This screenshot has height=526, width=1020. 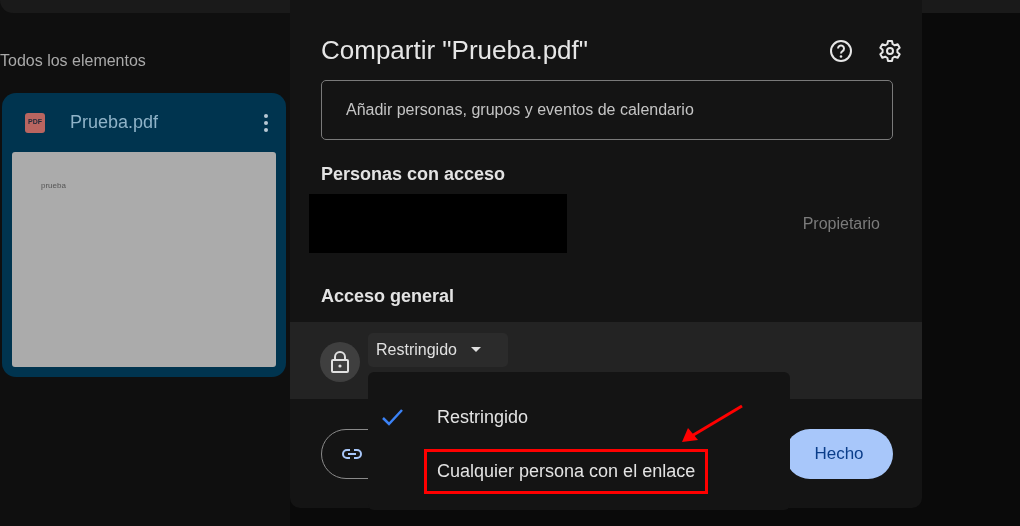 I want to click on settings-icon, so click(x=890, y=51).